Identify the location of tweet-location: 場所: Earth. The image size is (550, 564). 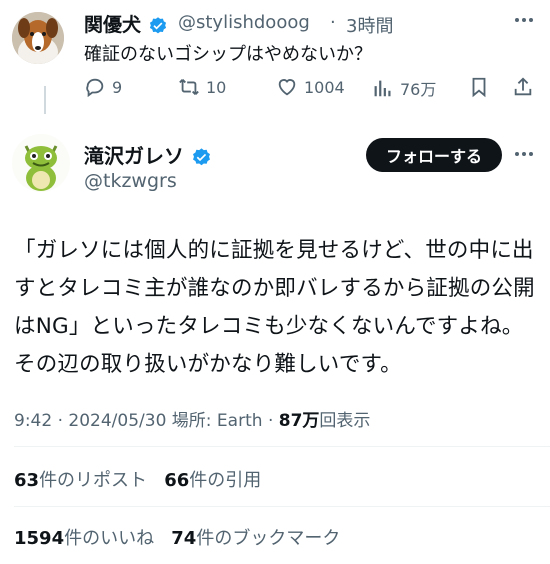
(217, 421).